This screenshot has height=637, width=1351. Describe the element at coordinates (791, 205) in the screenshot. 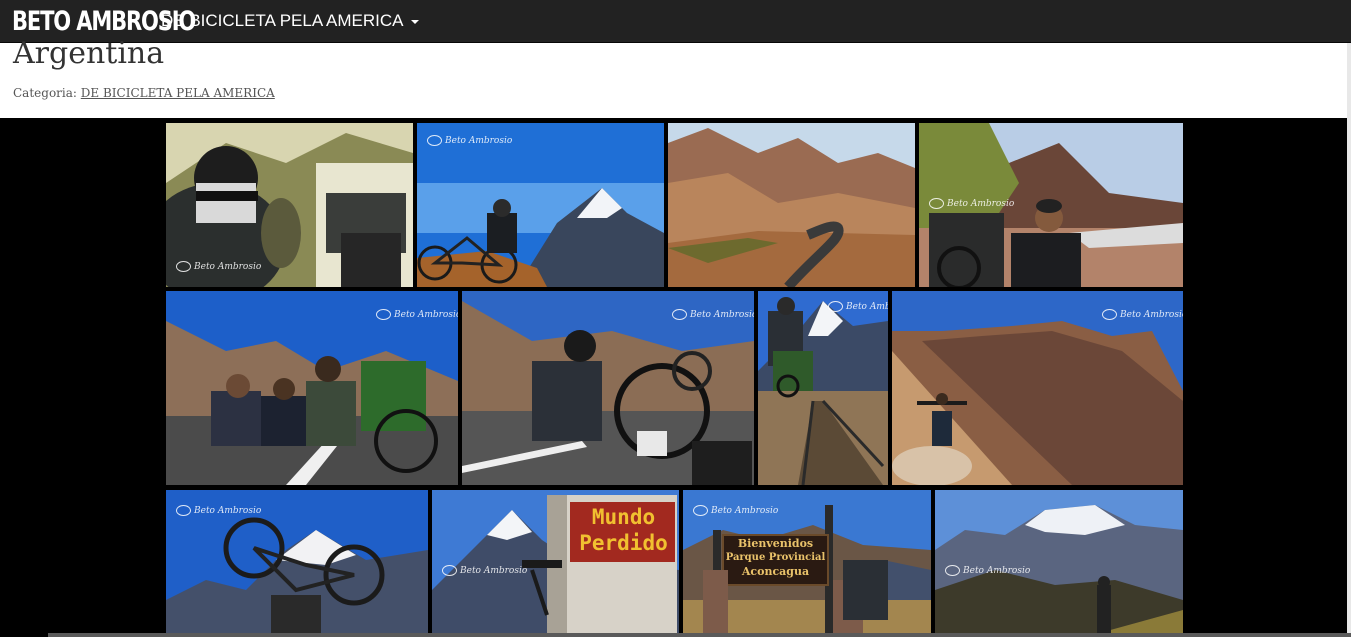

I see `gallery-photo-mountain-road` at that location.